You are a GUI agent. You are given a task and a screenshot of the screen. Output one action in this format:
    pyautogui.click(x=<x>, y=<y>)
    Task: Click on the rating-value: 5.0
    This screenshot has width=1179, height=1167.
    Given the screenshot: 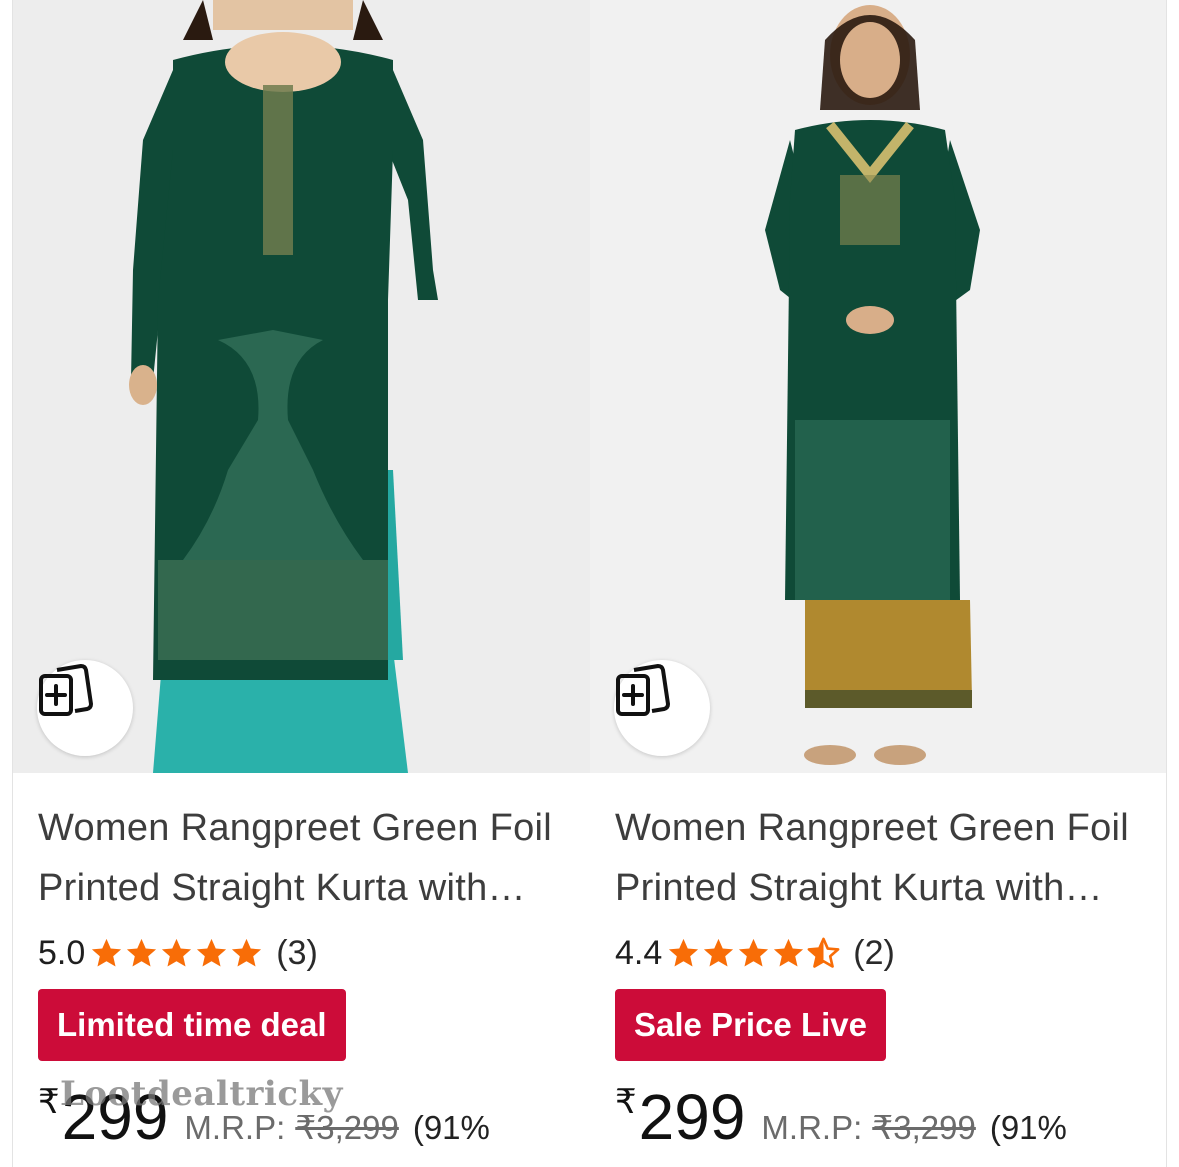 What is the action you would take?
    pyautogui.click(x=62, y=952)
    